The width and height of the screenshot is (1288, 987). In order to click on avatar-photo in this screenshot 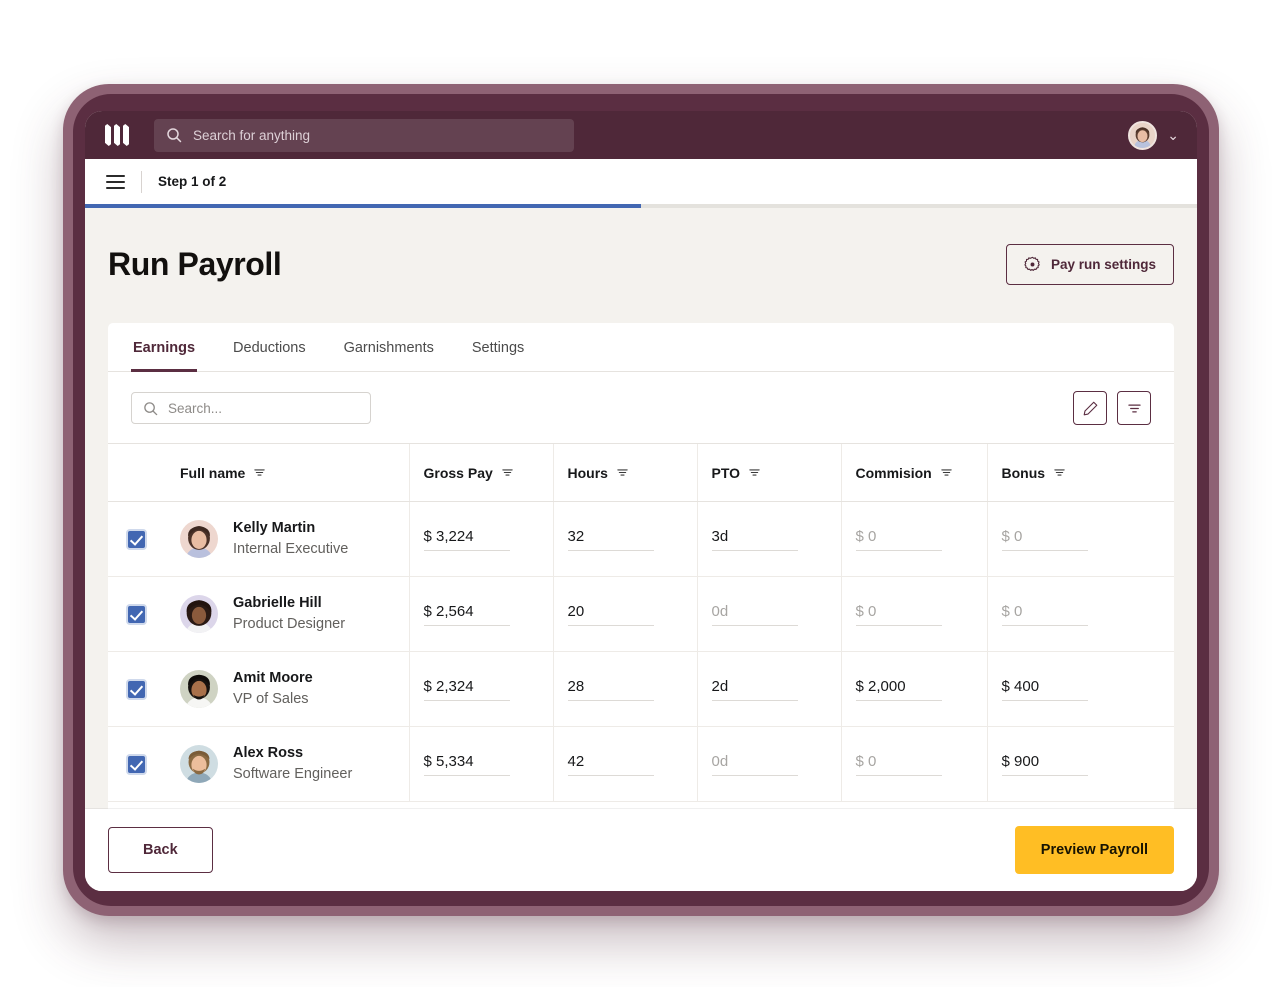, I will do `click(1143, 135)`.